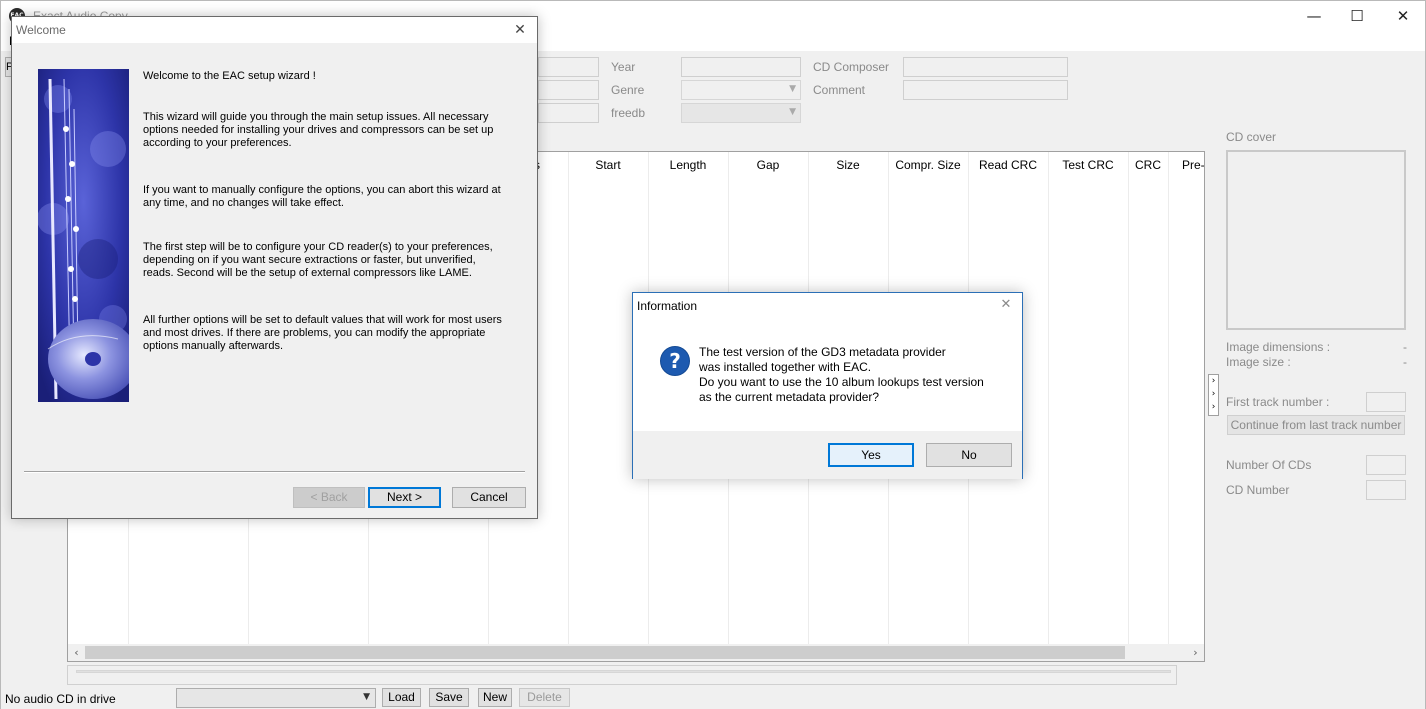  Describe the element at coordinates (329, 497) in the screenshot. I see `back-button: < Back` at that location.